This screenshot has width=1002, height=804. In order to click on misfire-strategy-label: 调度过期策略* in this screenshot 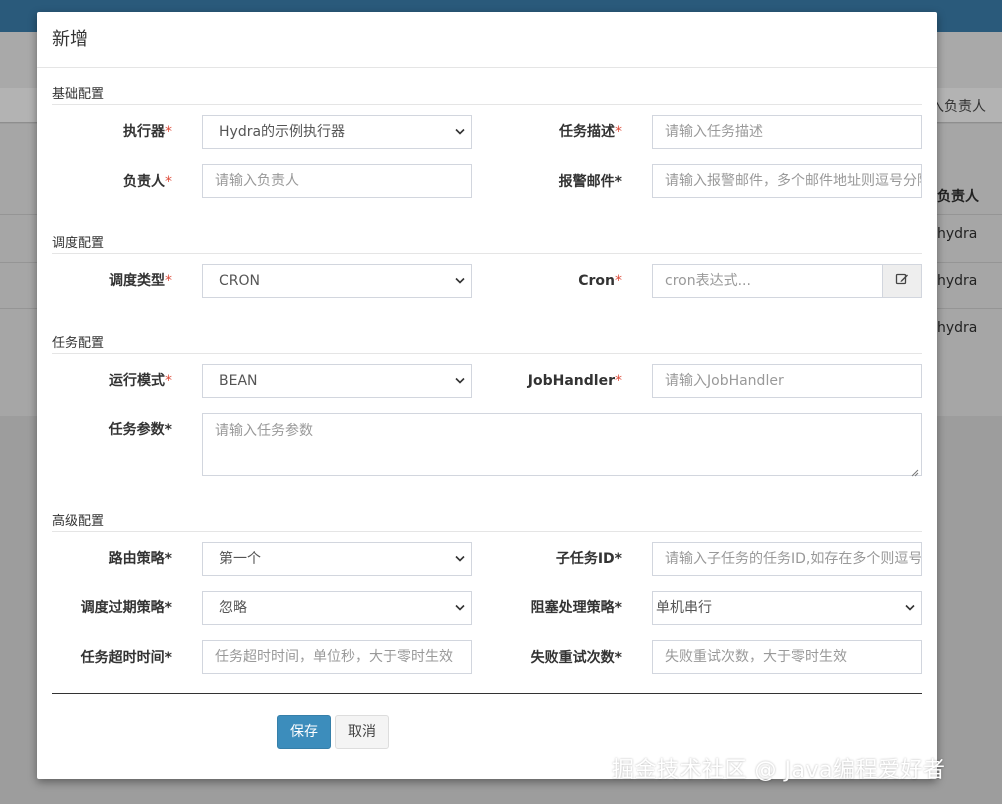, I will do `click(126, 608)`.